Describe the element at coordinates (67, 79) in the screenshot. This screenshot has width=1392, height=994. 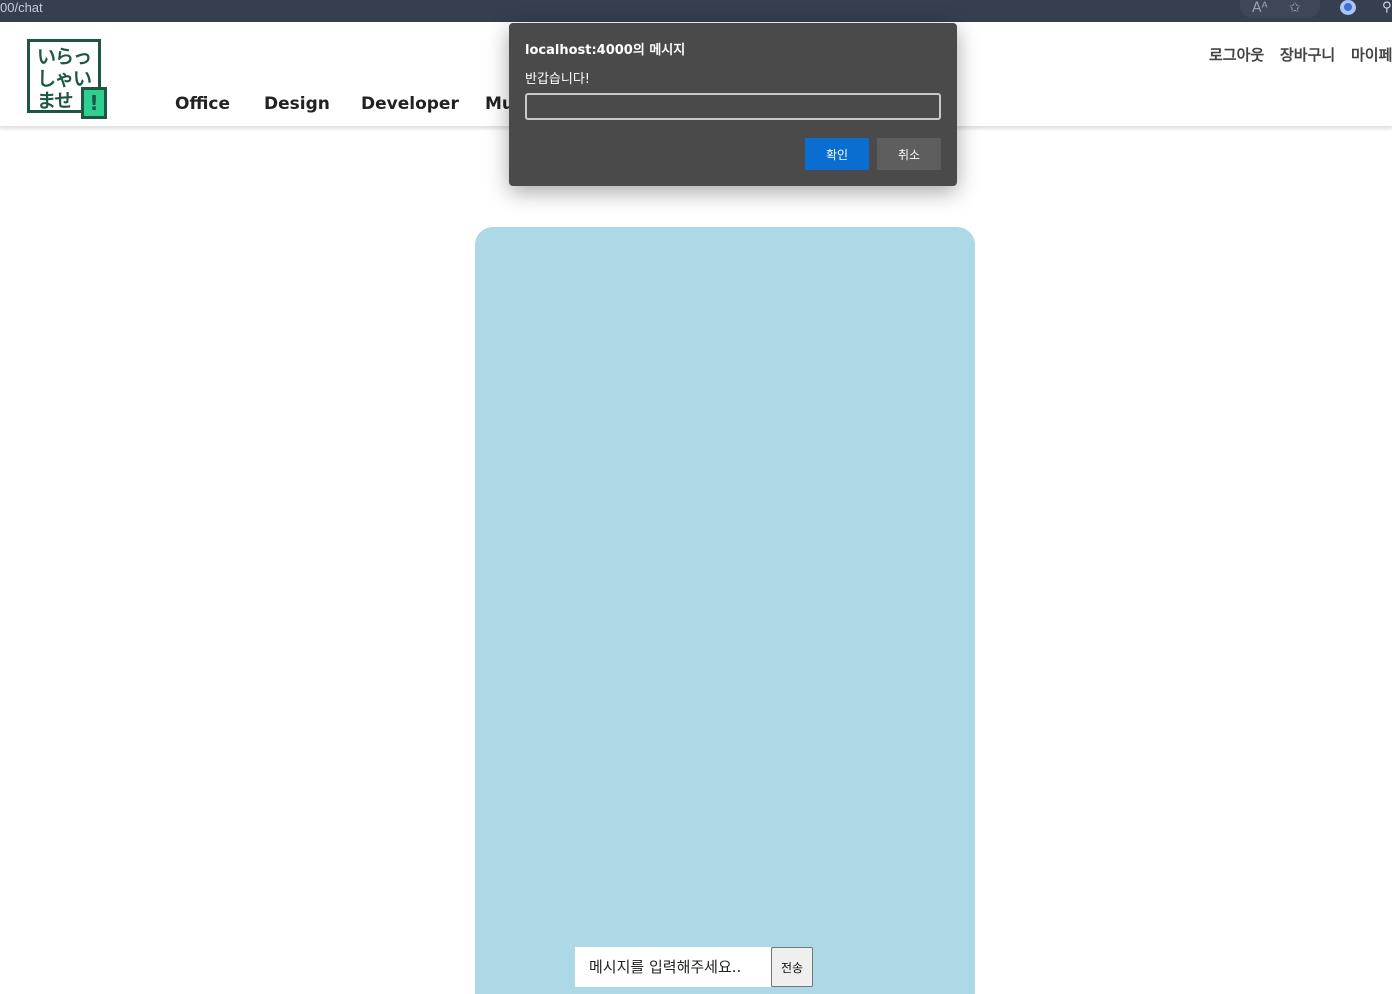
I see `site-logo: いらっ しゃい ませ !` at that location.